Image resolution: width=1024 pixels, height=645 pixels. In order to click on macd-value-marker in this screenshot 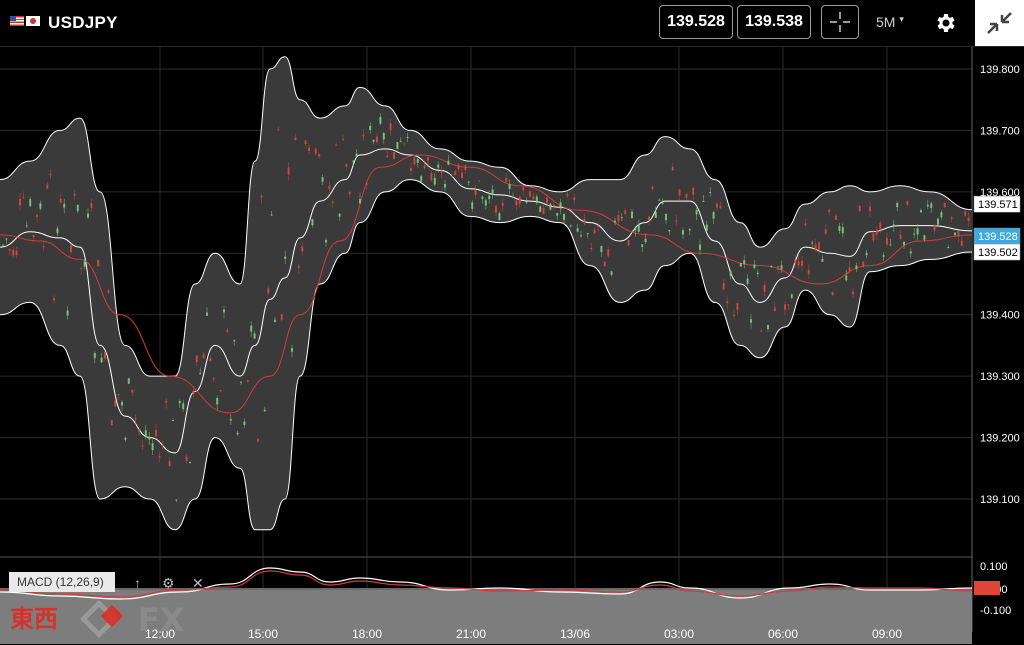, I will do `click(987, 588)`.